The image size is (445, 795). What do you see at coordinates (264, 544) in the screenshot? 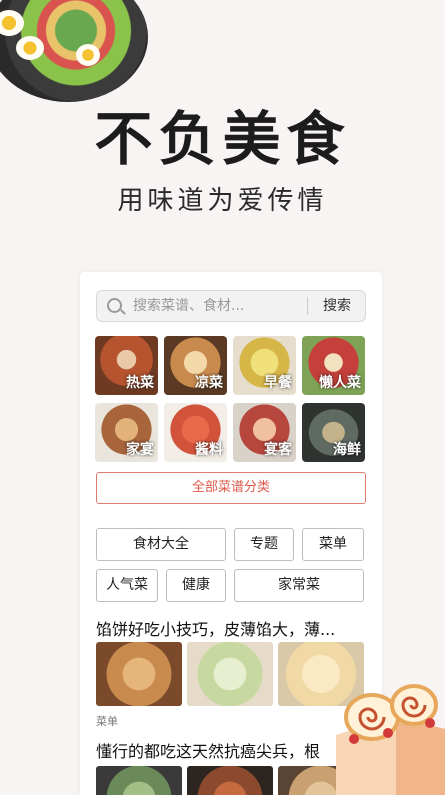
I see `quick-link-topics: 专题` at bounding box center [264, 544].